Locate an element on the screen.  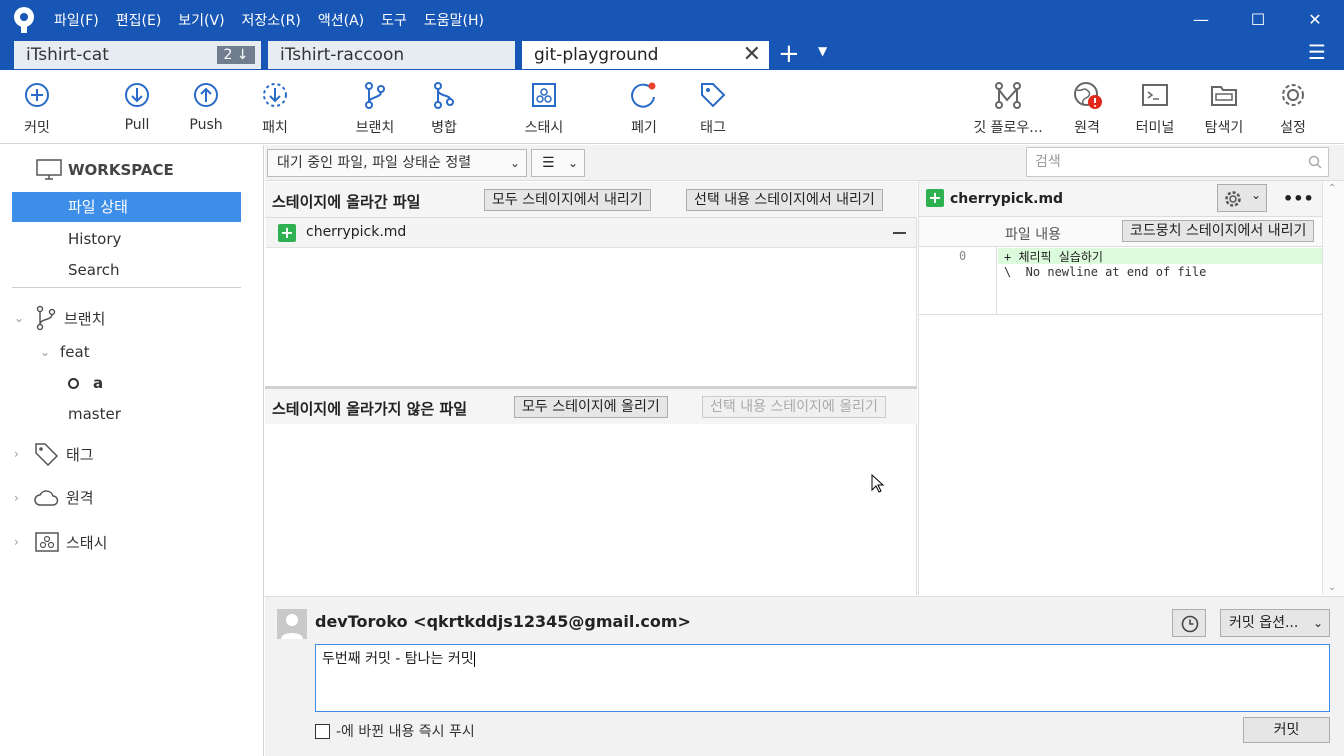
author-label: devToroko <qkrtkddjs12345@gmail.com> is located at coordinates (503, 621).